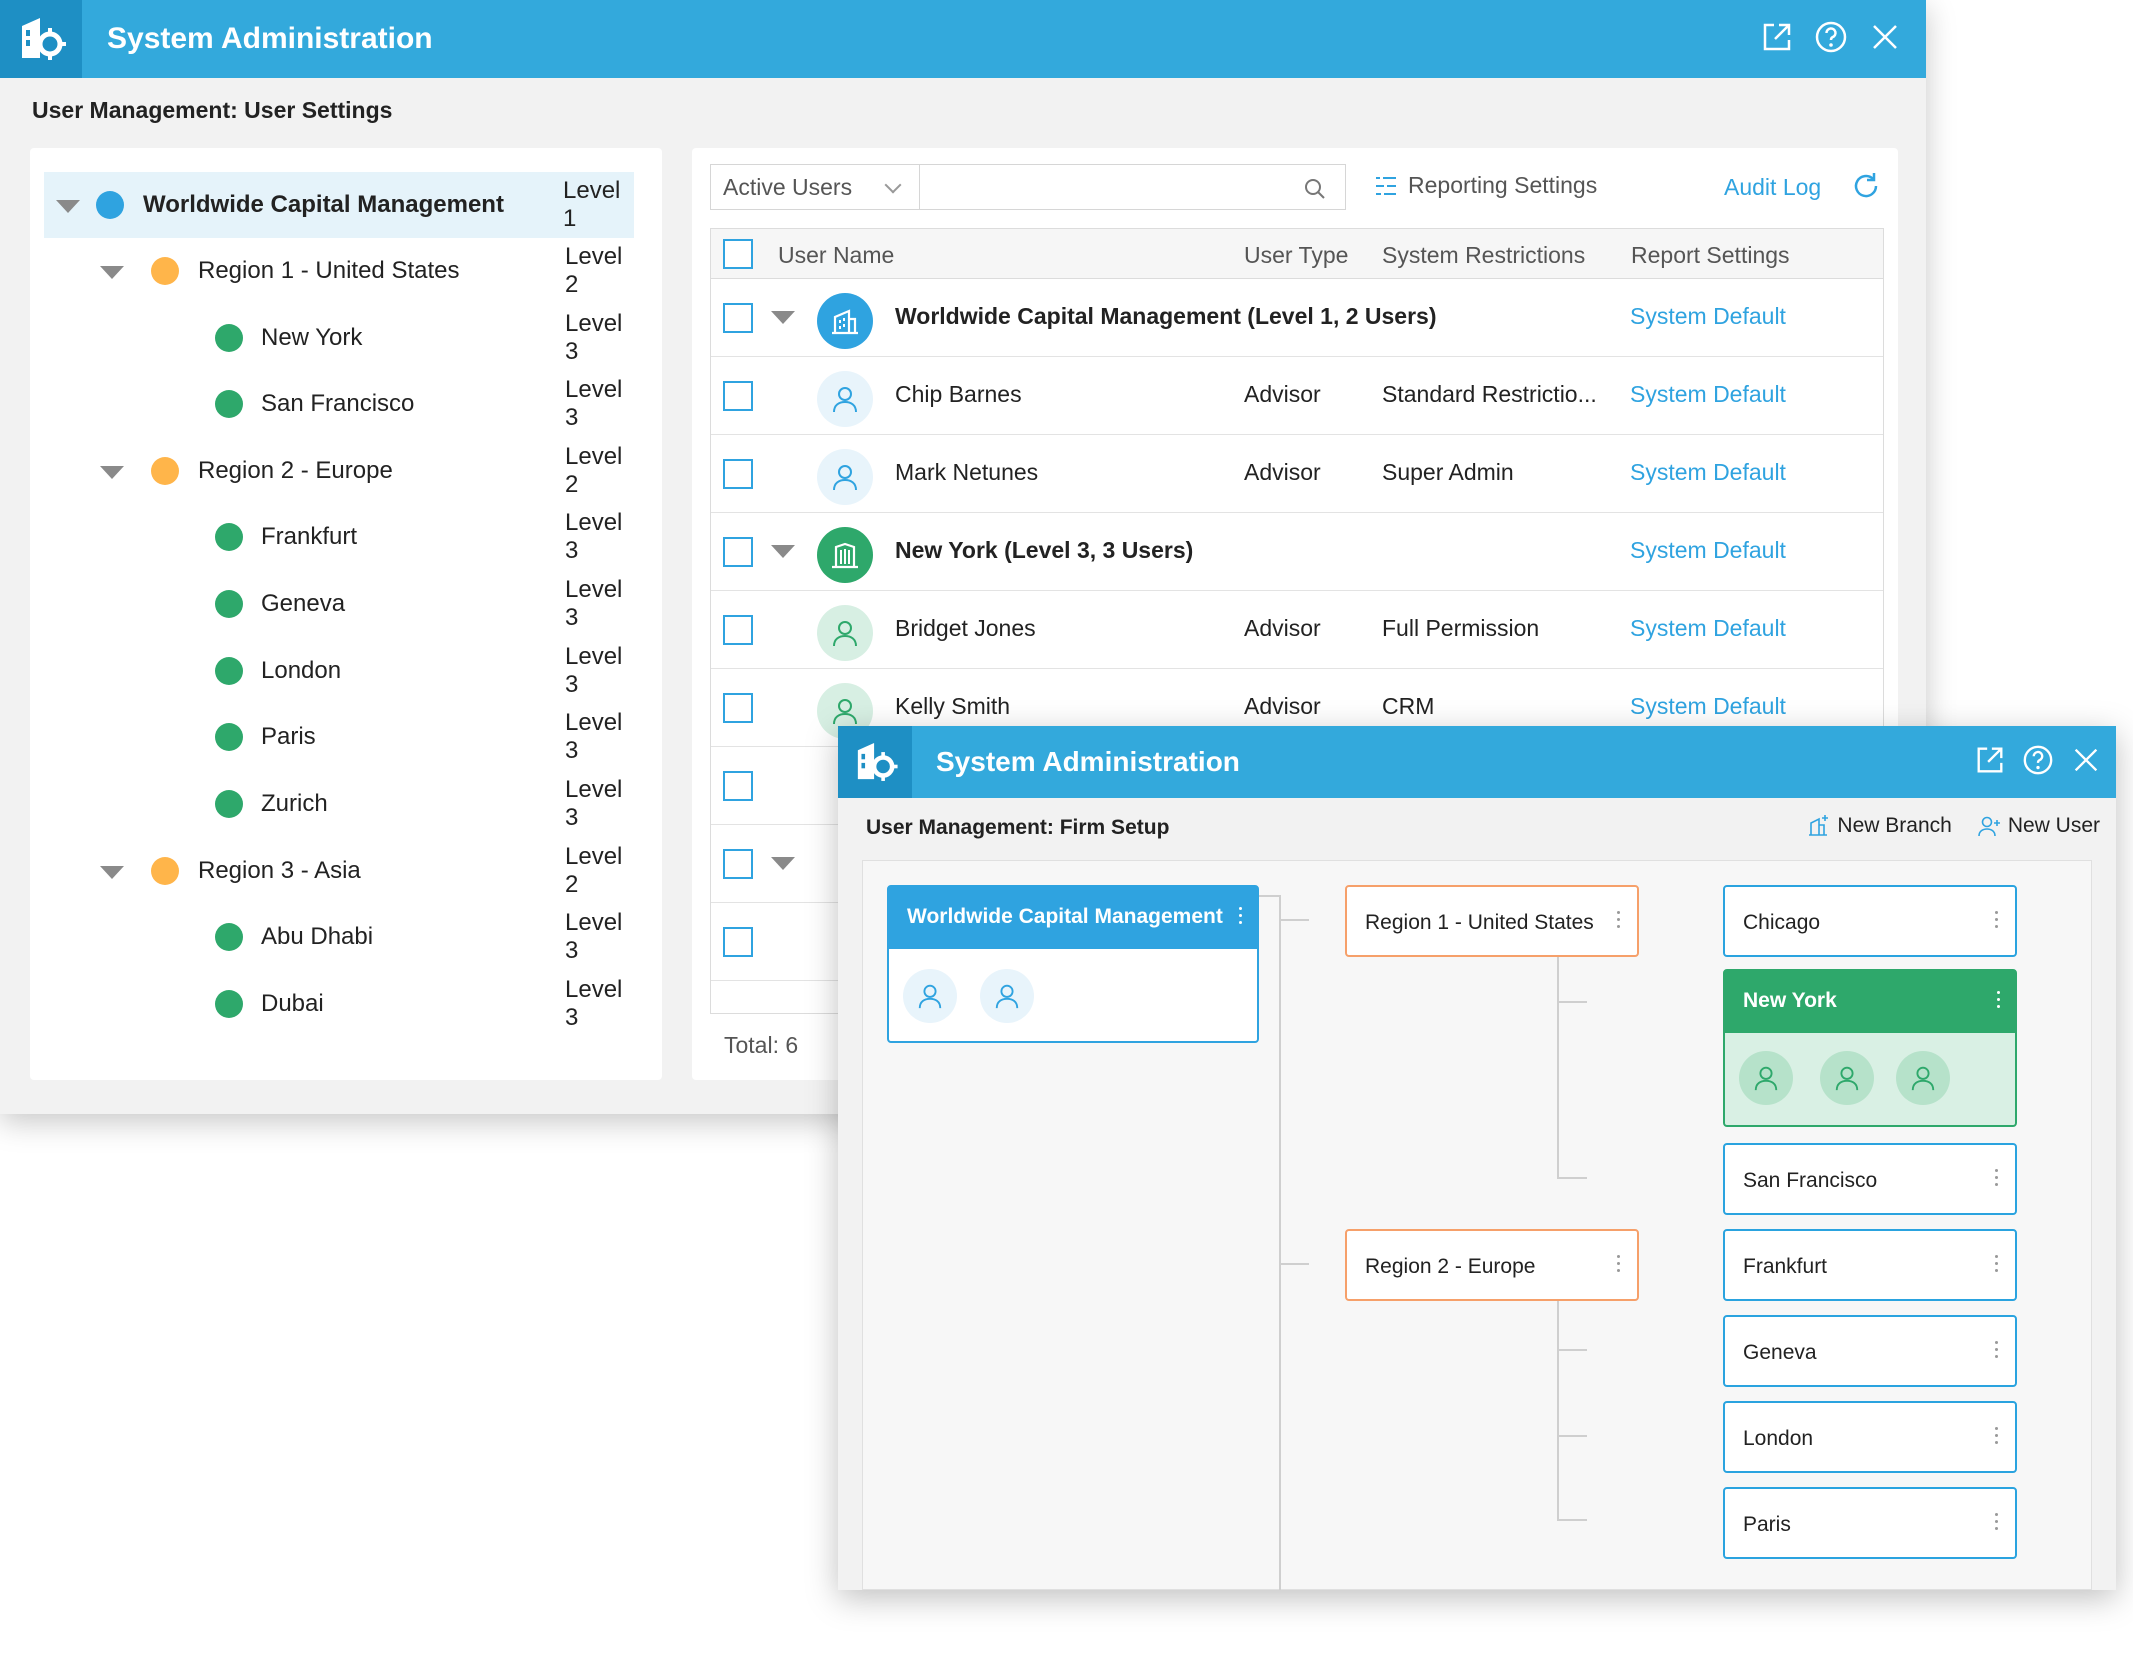 The height and width of the screenshot is (1667, 2133). Describe the element at coordinates (1018, 827) in the screenshot. I see `page-title: User Management: Firm Setup` at that location.